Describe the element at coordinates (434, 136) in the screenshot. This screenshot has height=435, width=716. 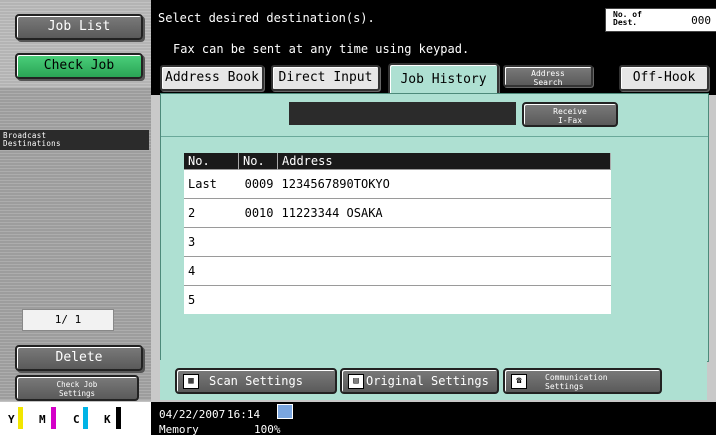
I see `panel-divider` at that location.